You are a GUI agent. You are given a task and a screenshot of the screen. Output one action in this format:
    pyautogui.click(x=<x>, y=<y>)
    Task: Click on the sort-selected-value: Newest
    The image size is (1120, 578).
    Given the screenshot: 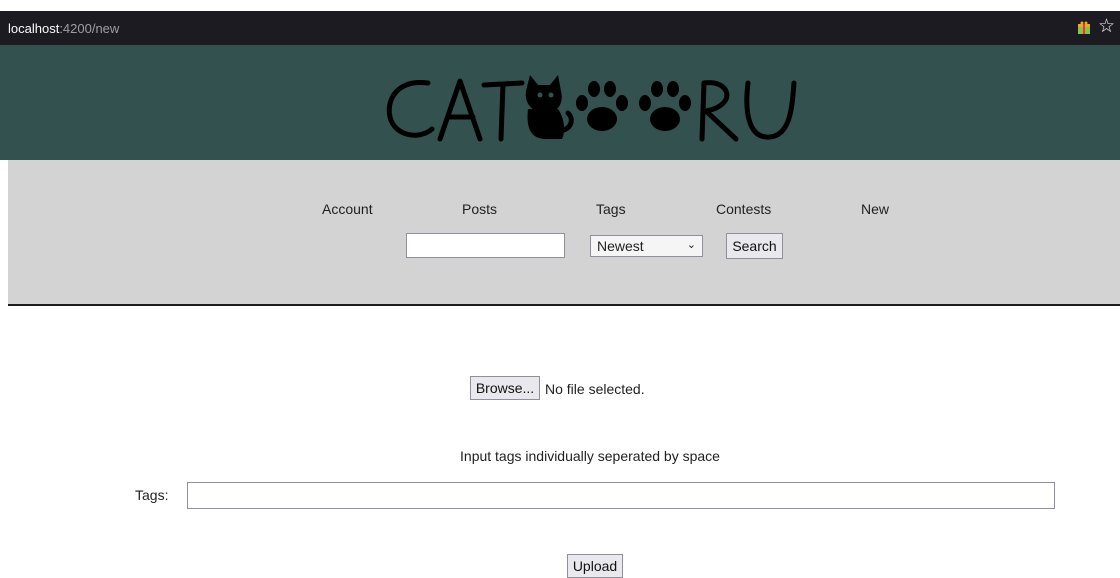 What is the action you would take?
    pyautogui.click(x=620, y=246)
    